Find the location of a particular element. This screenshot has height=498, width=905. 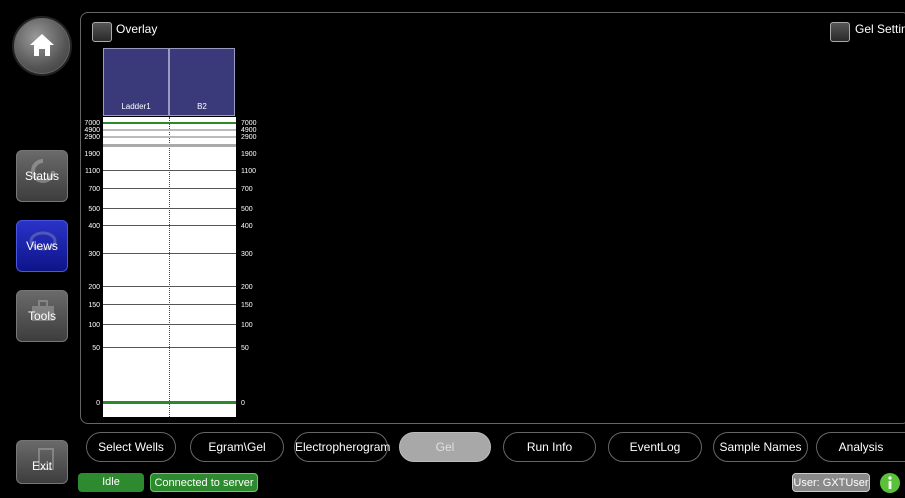

tab-analysis-settings: Analysis Settings is located at coordinates (860, 447).